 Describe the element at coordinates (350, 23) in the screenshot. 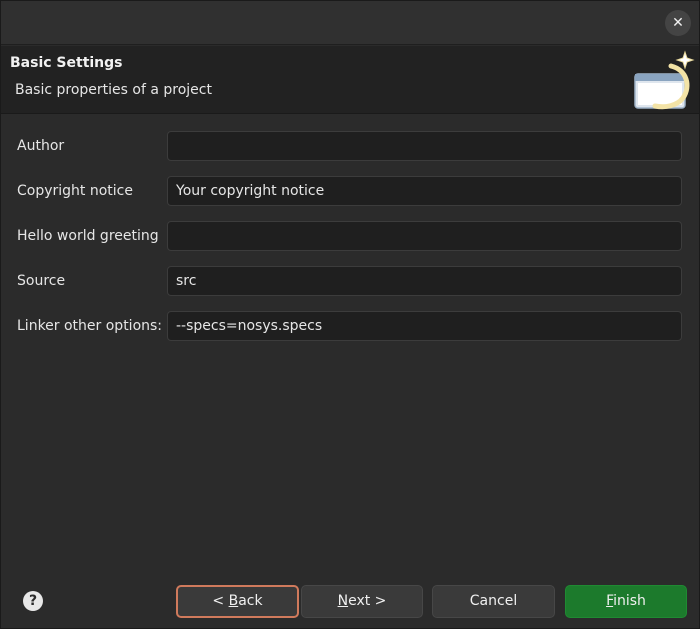

I see `title-bar: ✕` at that location.